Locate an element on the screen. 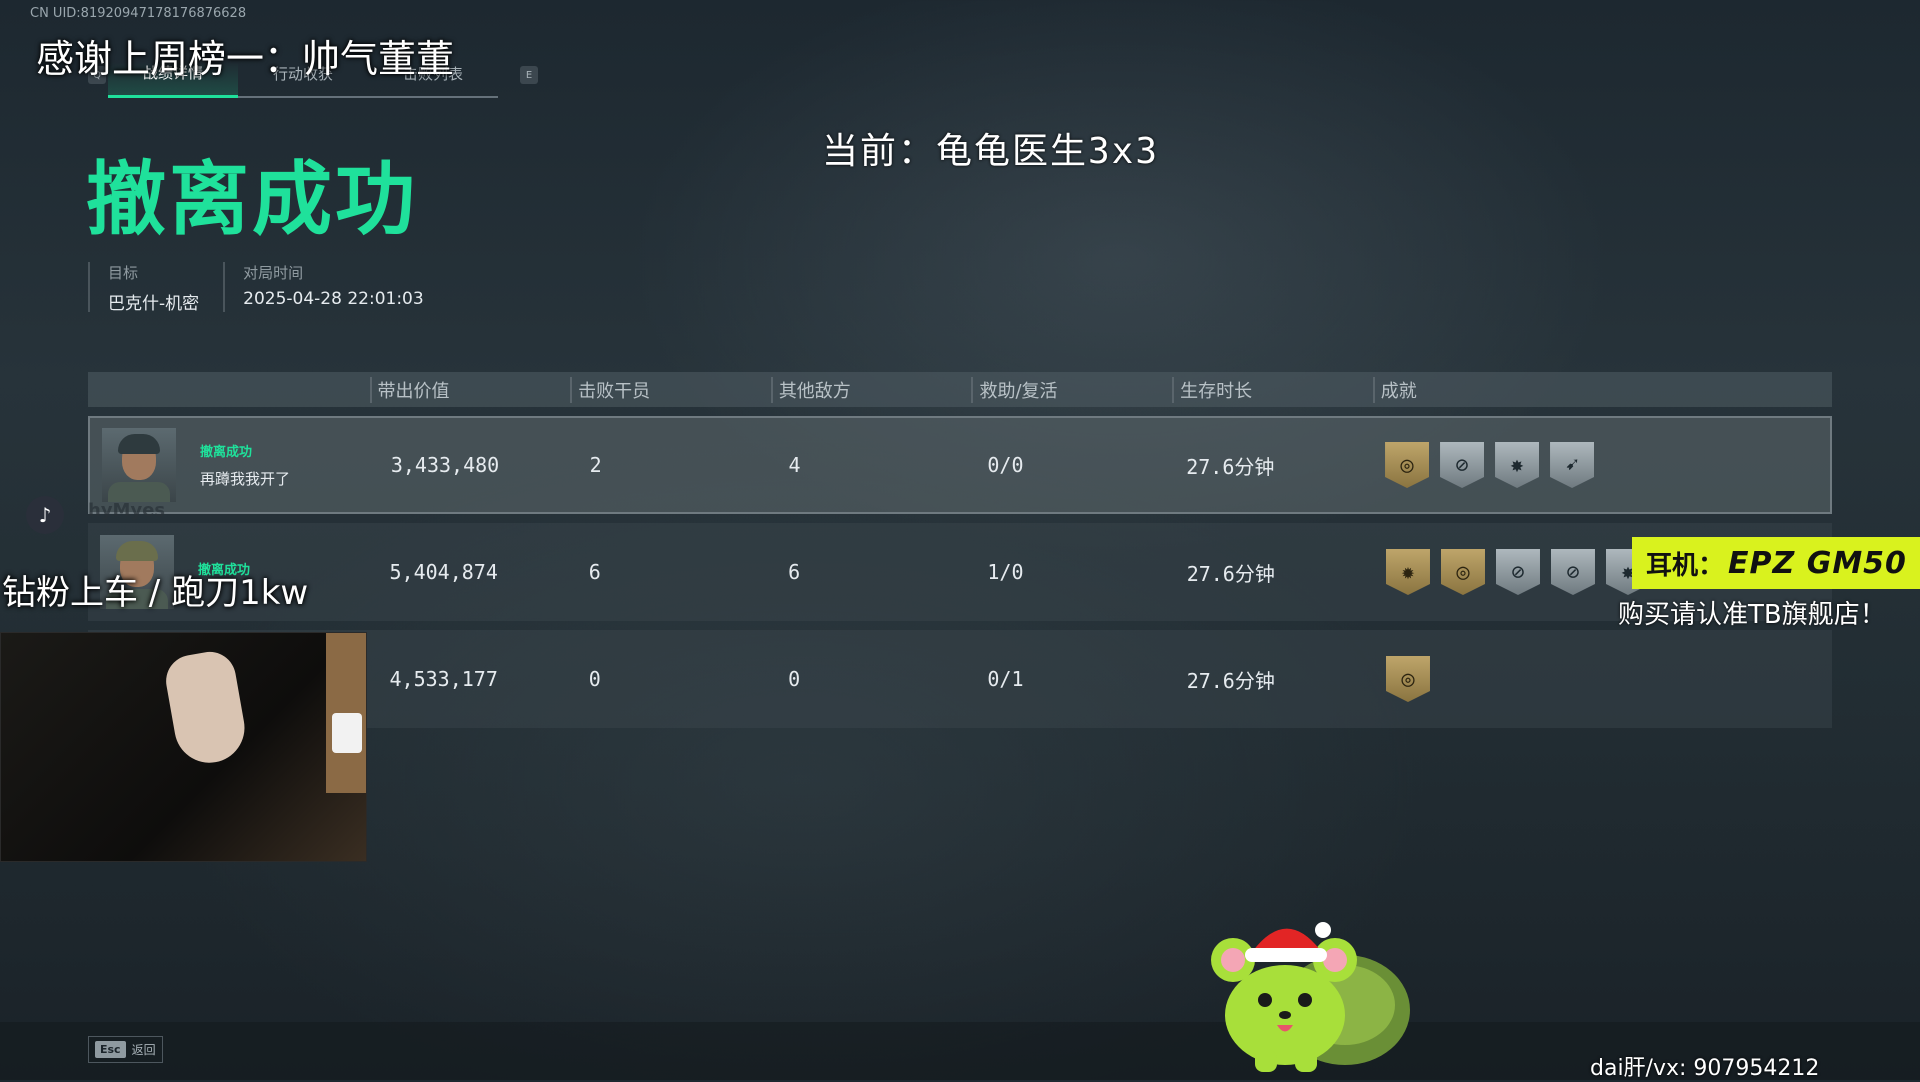 The height and width of the screenshot is (1082, 1920). turtle-mascot-icon is located at coordinates (1310, 997).